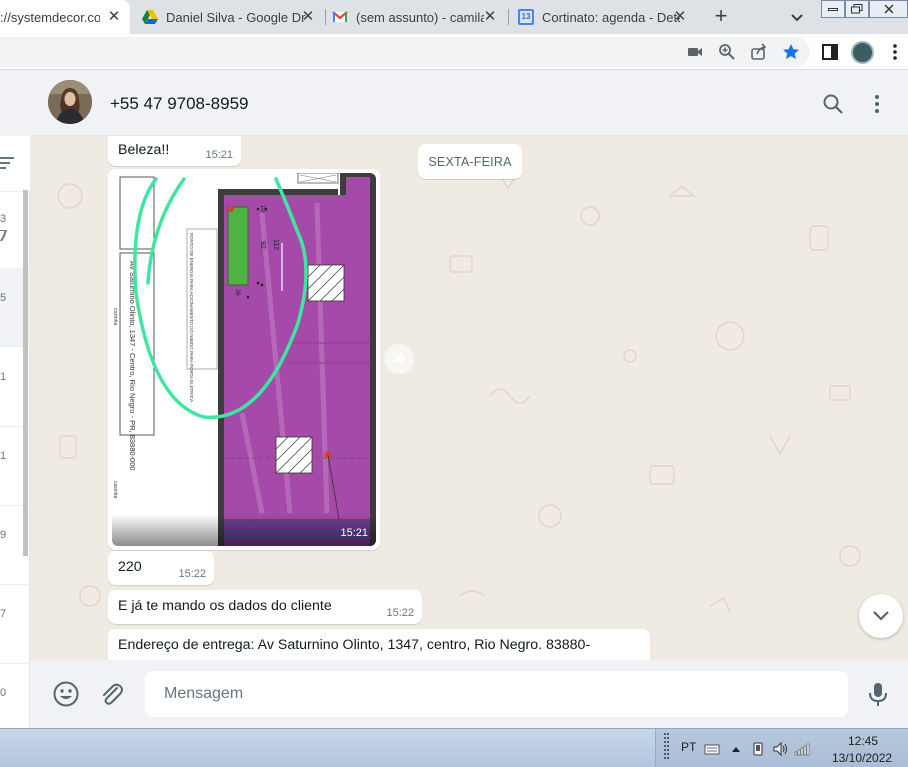  I want to click on google-calendar-icon: 13, so click(526, 17).